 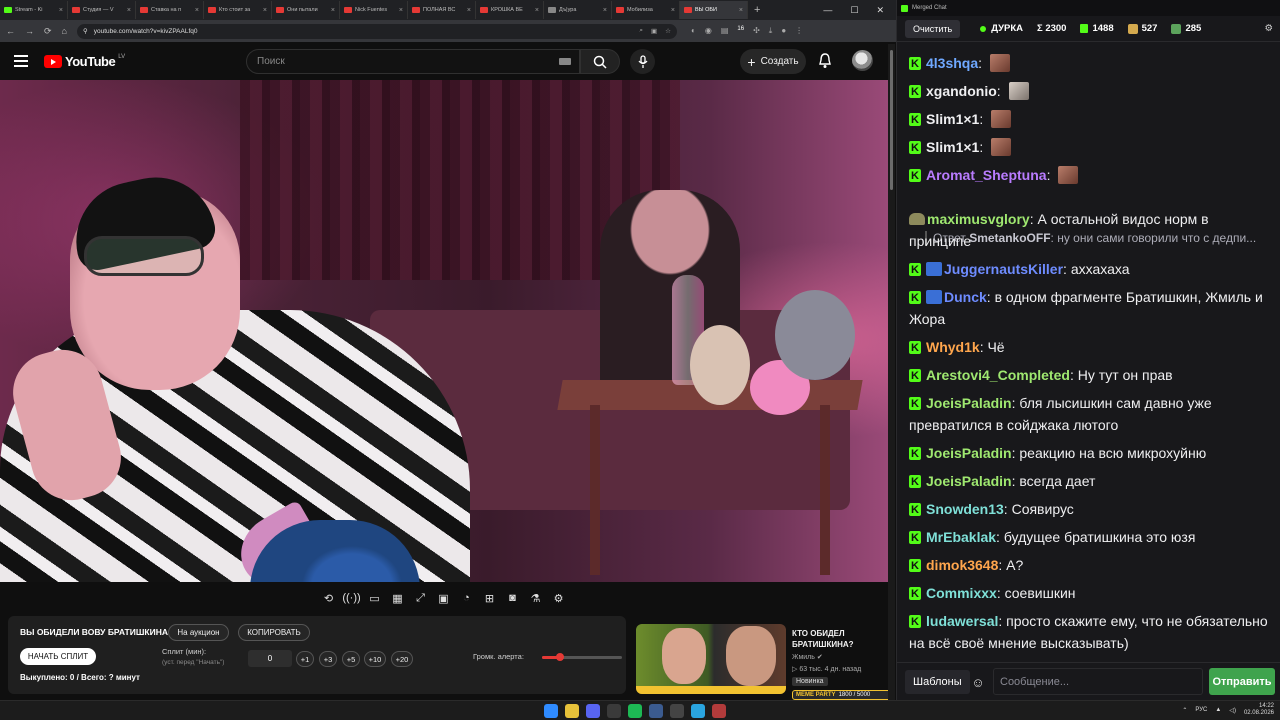 What do you see at coordinates (961, 537) in the screenshot?
I see `chat-username: MrEbaklak` at bounding box center [961, 537].